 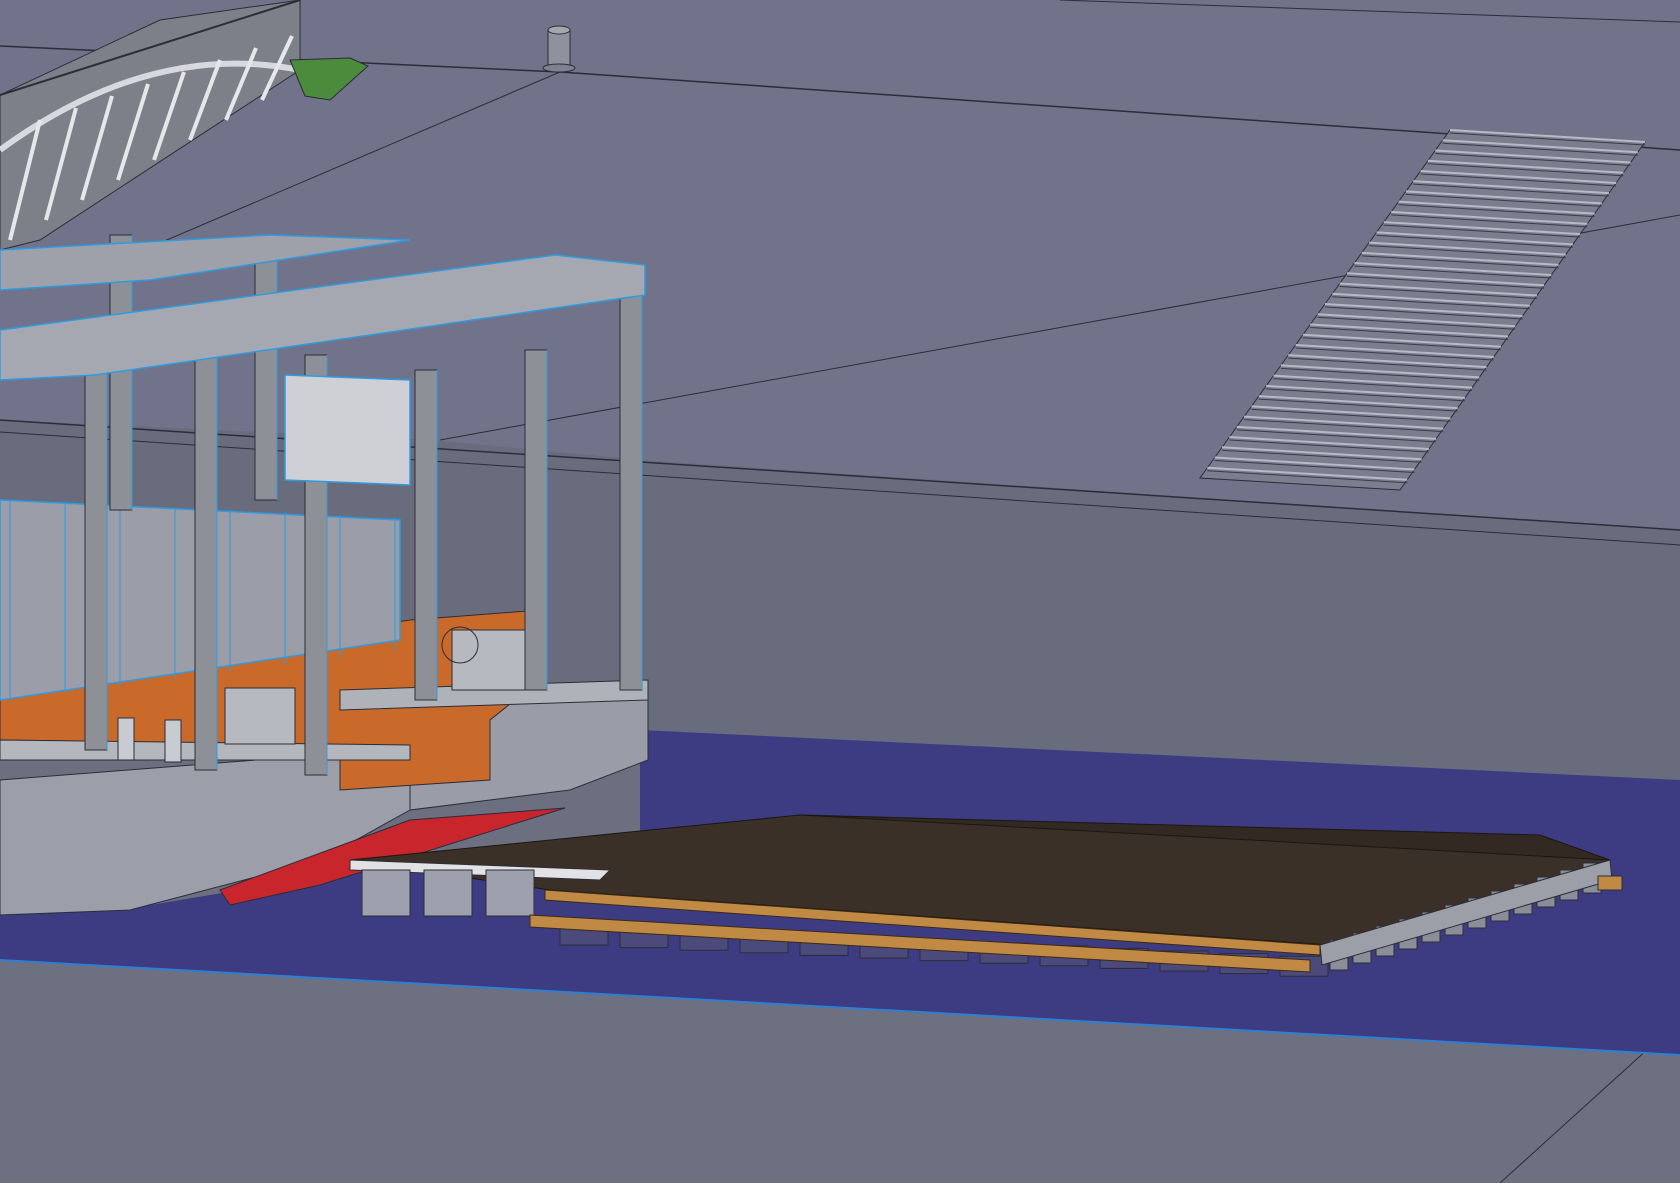 I want to click on canopy-light-panel, so click(x=347, y=430).